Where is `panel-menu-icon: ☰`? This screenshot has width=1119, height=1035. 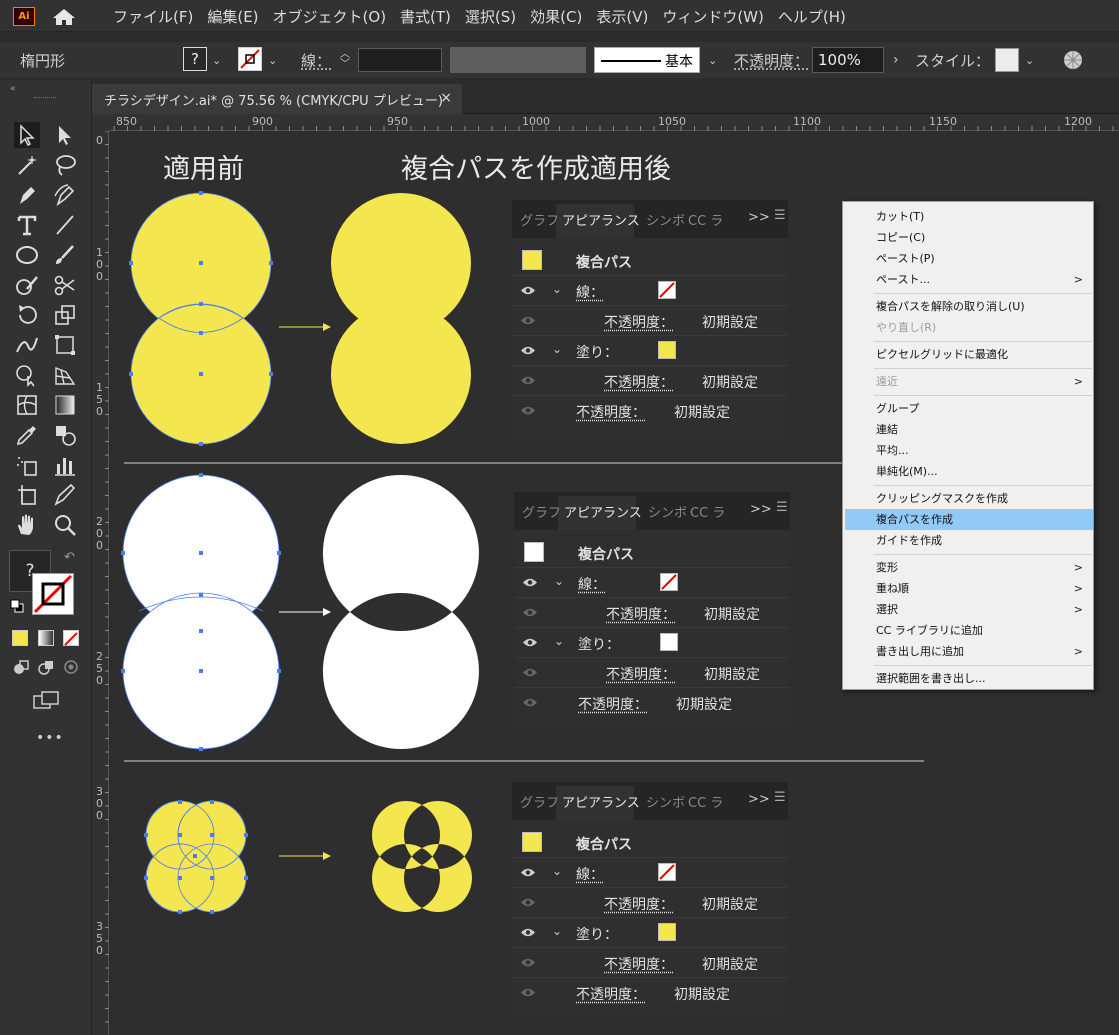 panel-menu-icon: ☰ is located at coordinates (782, 507).